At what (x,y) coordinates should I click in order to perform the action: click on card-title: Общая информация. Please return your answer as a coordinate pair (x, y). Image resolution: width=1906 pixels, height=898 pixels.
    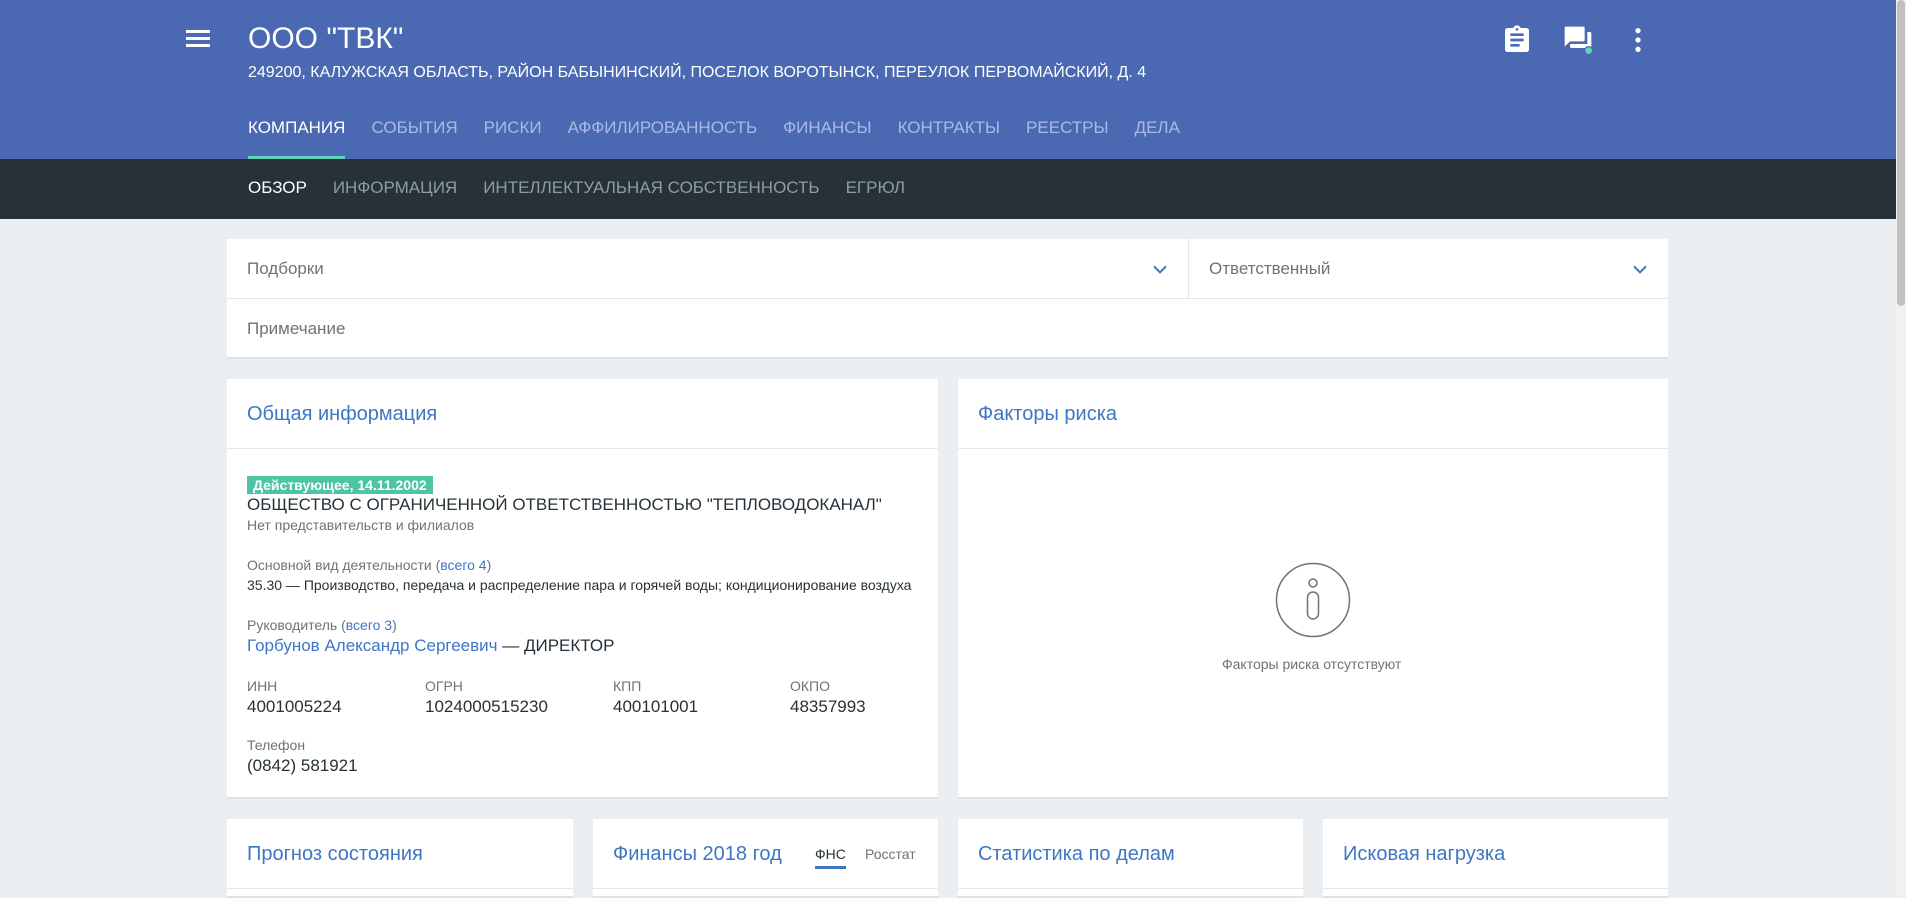
    Looking at the image, I should click on (342, 414).